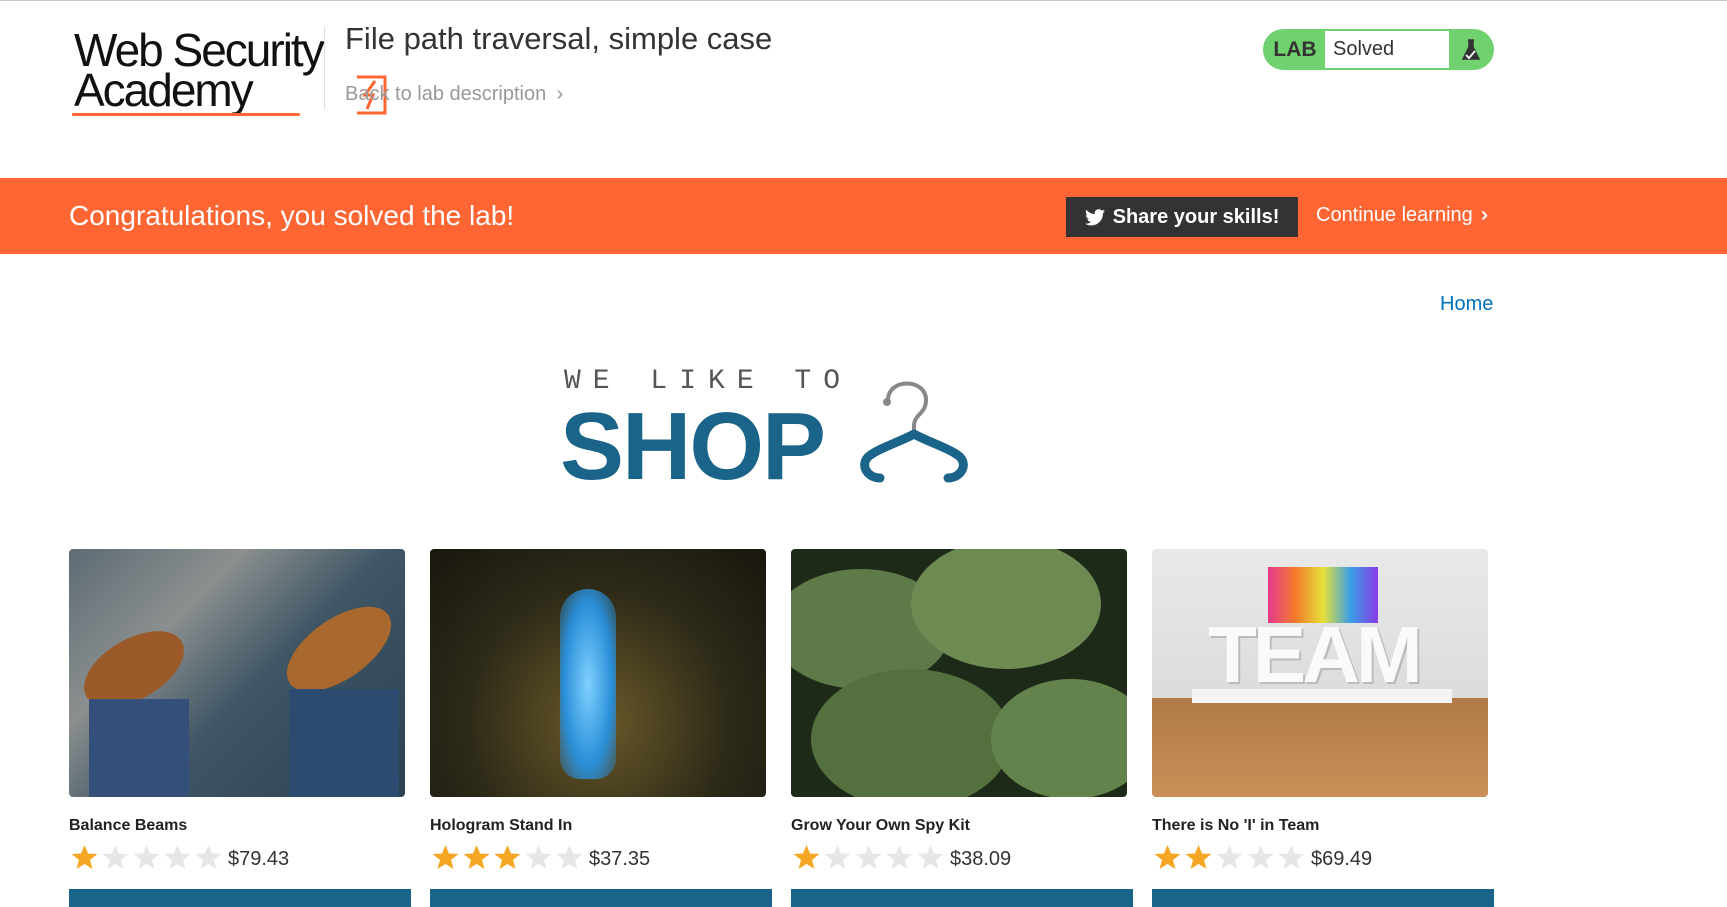  I want to click on product-price: $38.09, so click(981, 859).